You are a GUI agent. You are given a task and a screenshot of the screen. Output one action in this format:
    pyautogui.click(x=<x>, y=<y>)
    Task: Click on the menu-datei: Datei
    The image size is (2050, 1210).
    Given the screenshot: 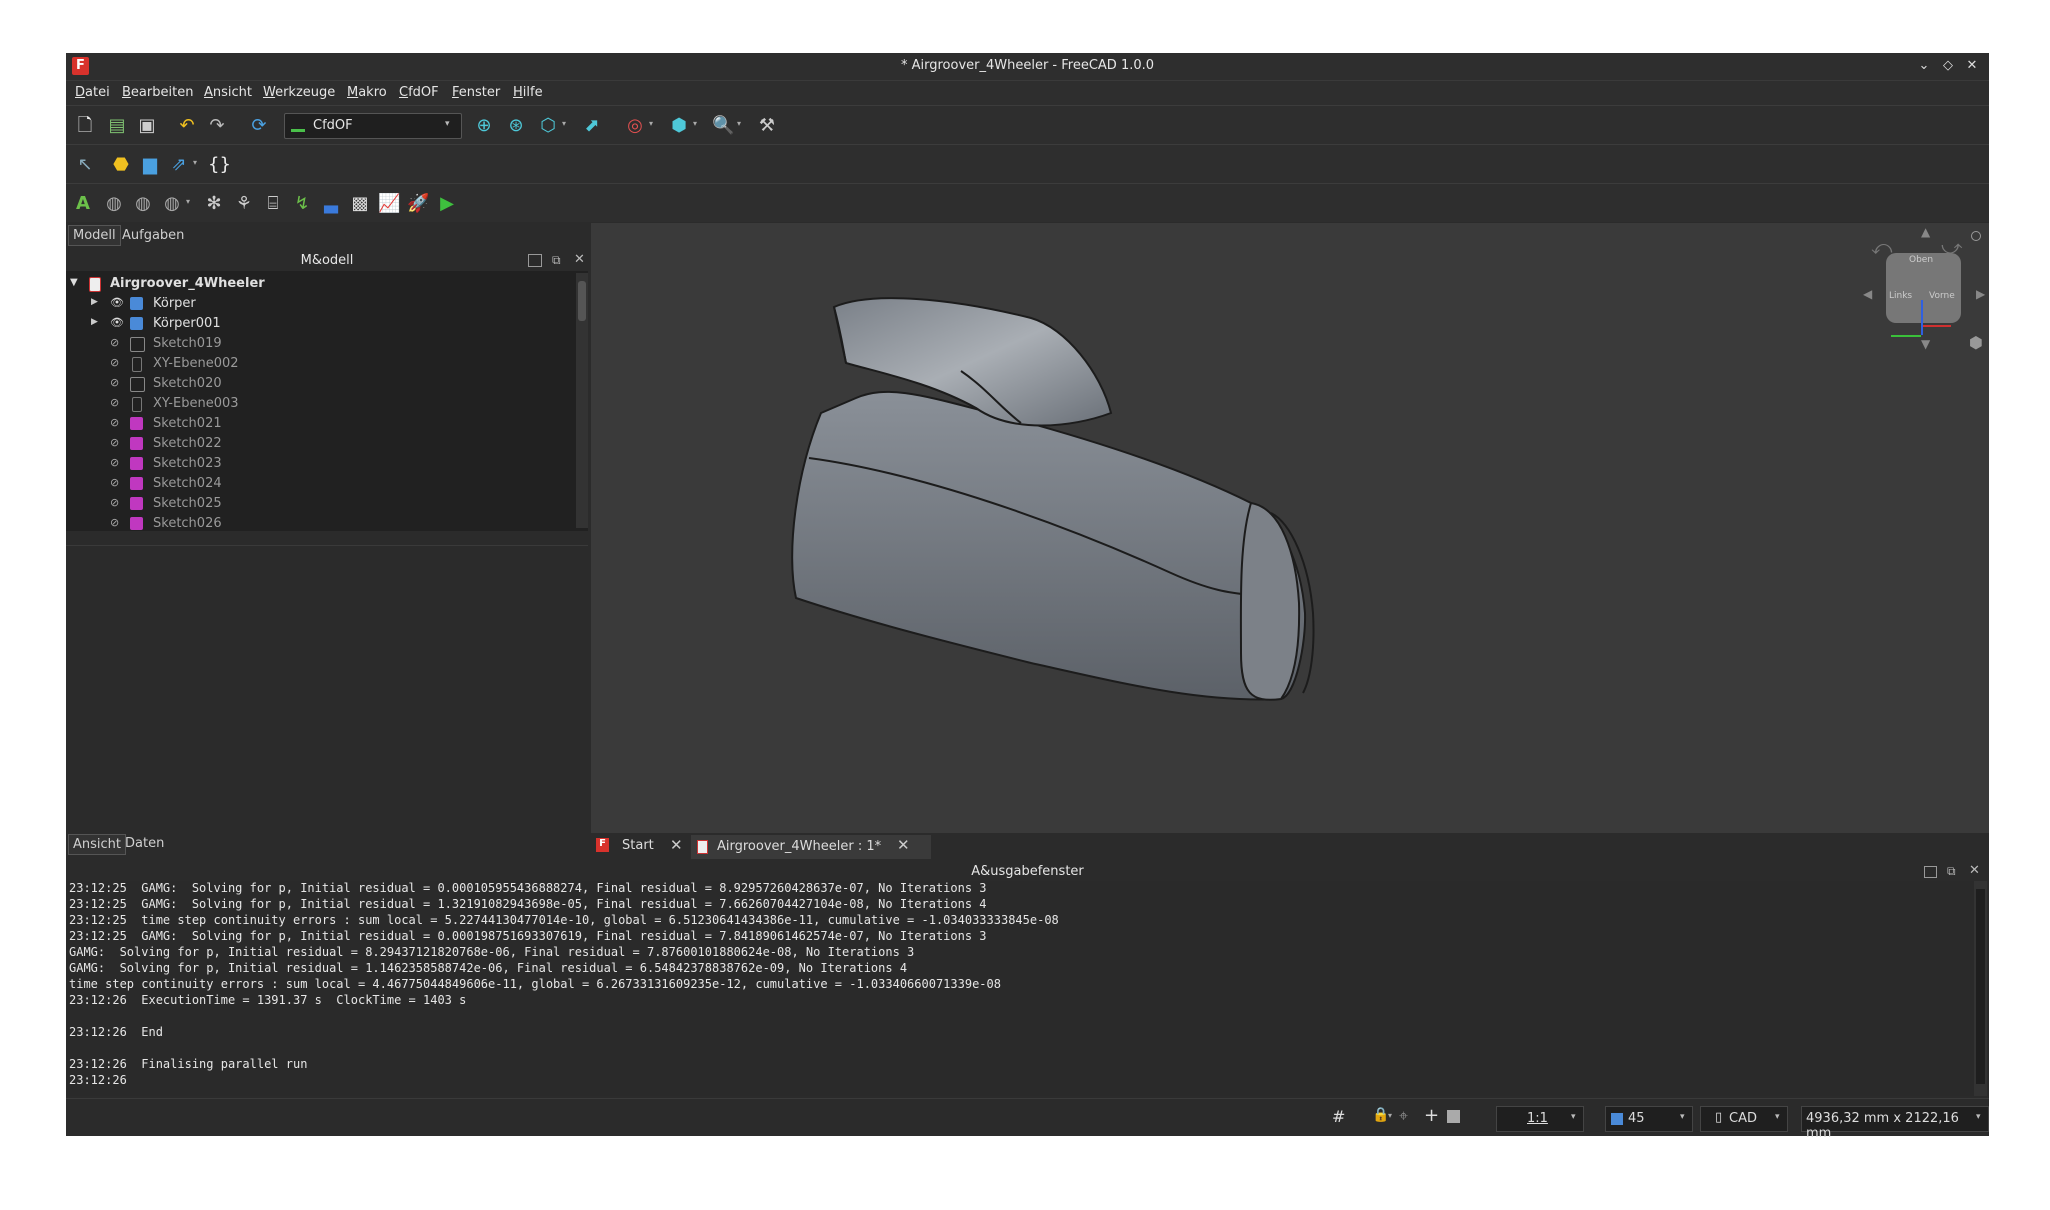 What is the action you would take?
    pyautogui.click(x=92, y=92)
    